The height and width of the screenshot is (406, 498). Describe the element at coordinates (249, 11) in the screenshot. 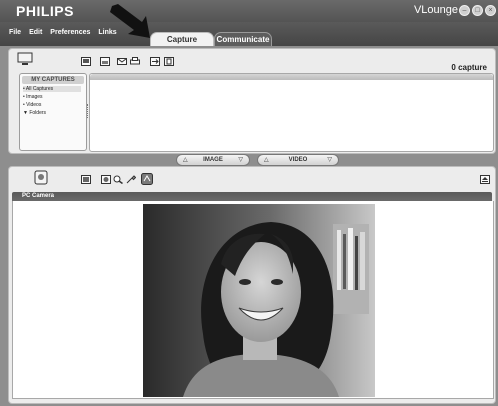

I see `title-bar: PHILIPS VLounge – □ ×` at that location.